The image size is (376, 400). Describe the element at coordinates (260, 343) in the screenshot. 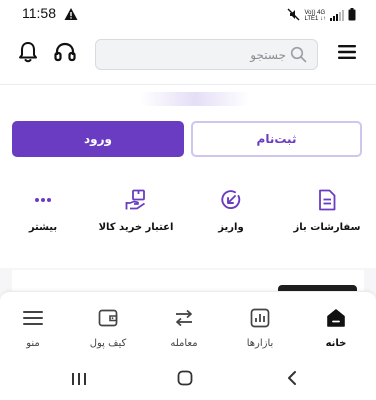

I see `nav-label: بازارها` at that location.